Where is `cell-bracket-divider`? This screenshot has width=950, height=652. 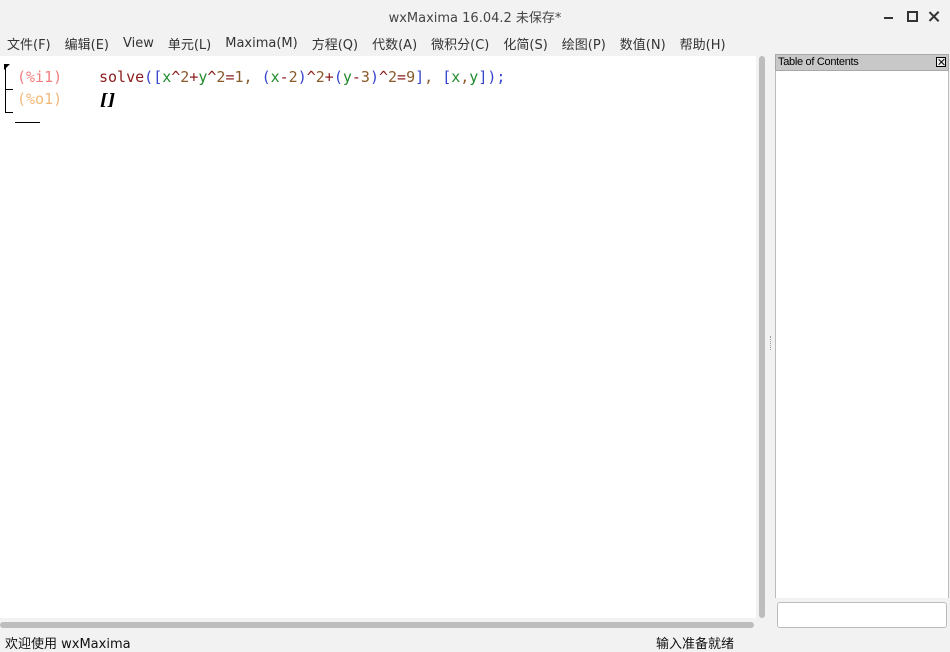
cell-bracket-divider is located at coordinates (9, 89).